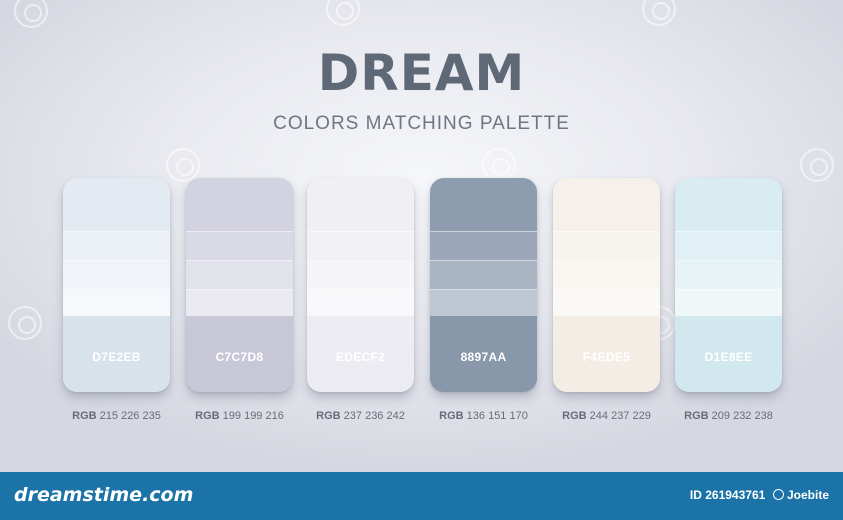  I want to click on palette-rgb-label: RGB 199 199 216, so click(240, 416).